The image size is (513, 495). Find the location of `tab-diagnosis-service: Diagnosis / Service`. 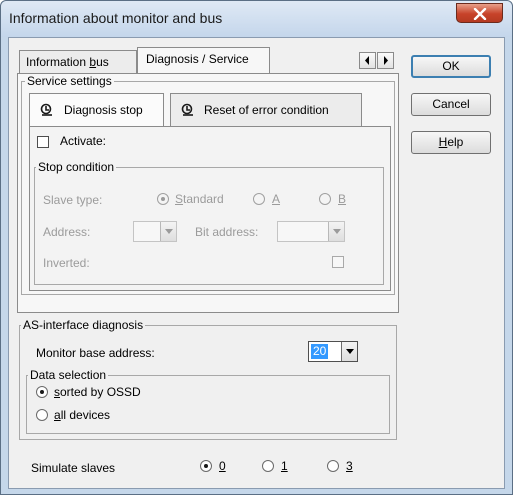

tab-diagnosis-service: Diagnosis / Service is located at coordinates (203, 60).